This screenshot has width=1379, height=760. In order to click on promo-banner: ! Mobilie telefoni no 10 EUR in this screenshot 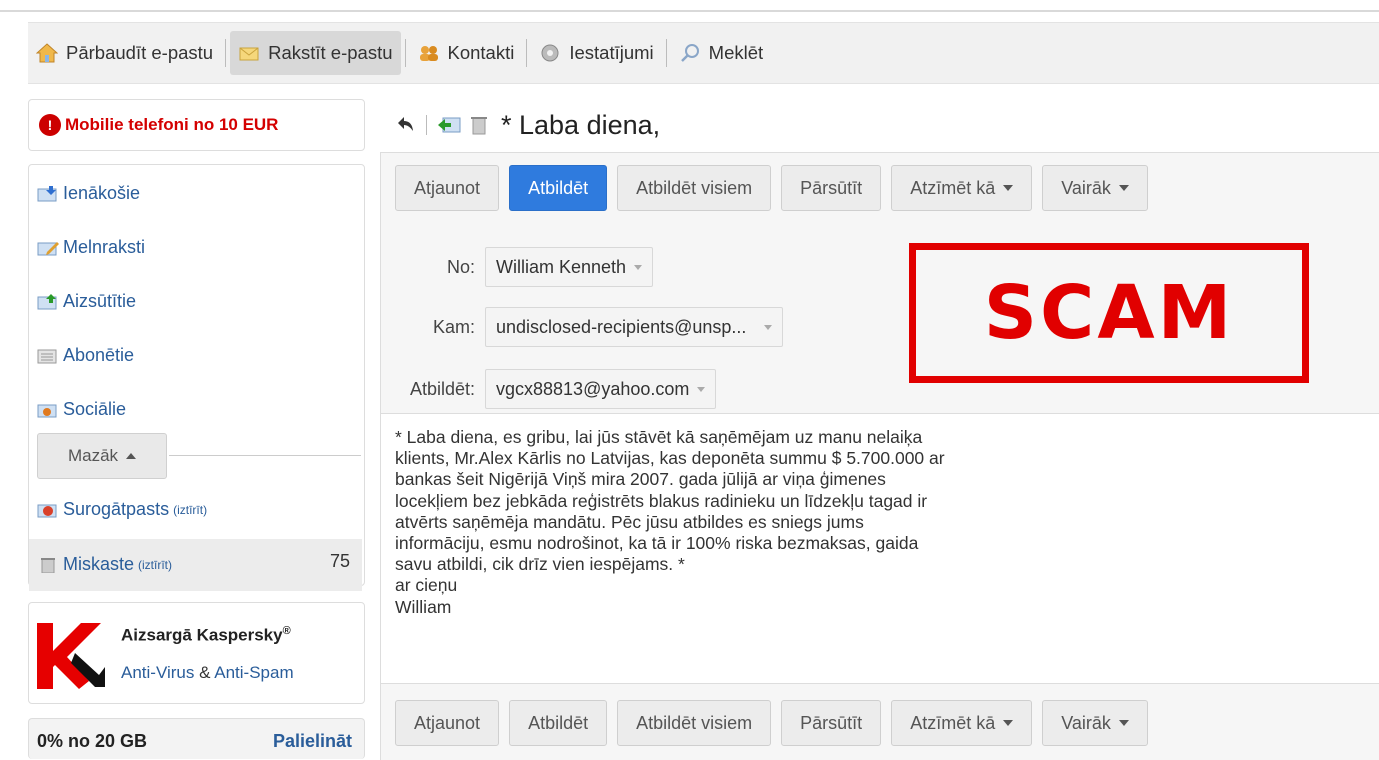, I will do `click(196, 125)`.